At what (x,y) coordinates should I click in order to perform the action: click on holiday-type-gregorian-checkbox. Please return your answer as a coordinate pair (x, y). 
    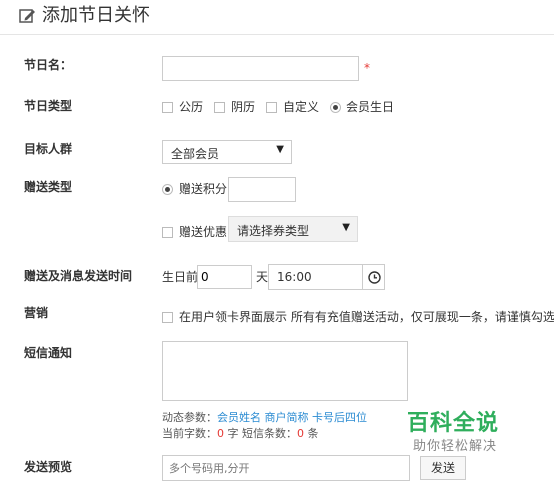
    Looking at the image, I should click on (167, 107).